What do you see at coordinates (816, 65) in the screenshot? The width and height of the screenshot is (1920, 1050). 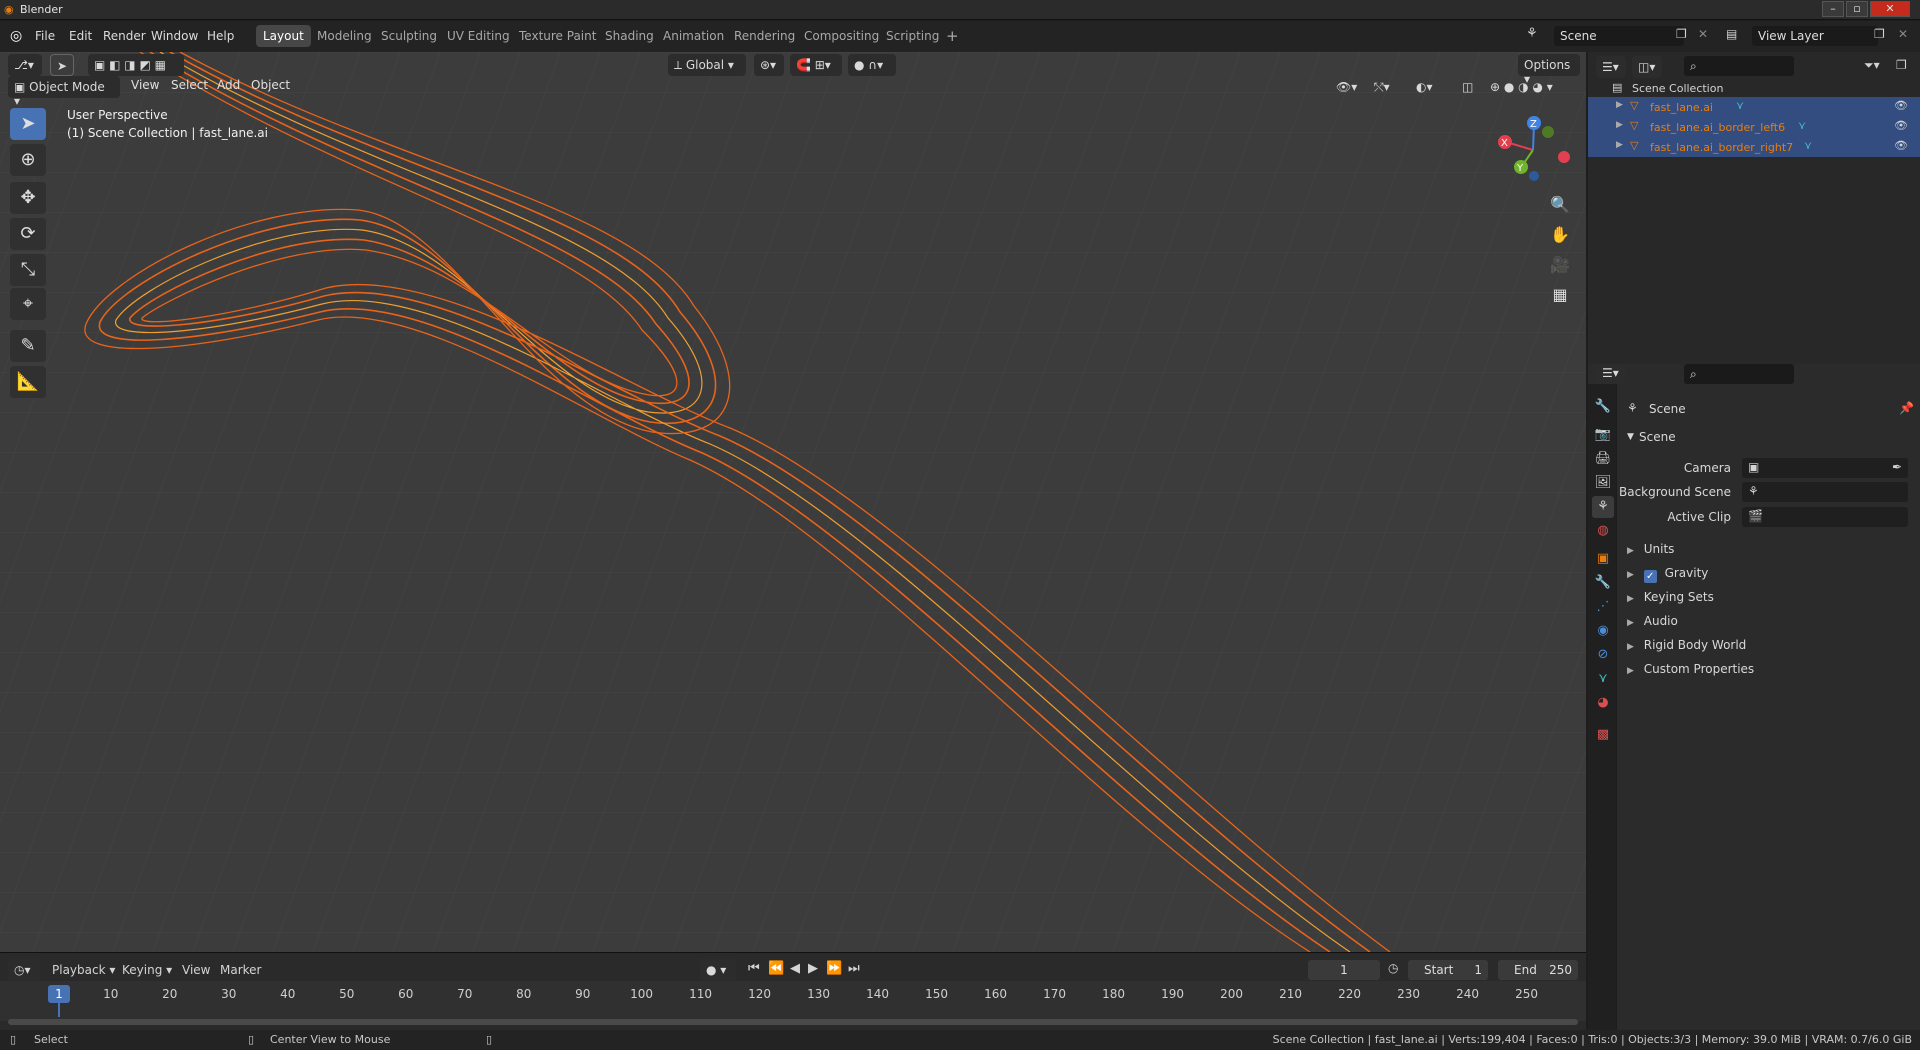 I see `snap-toggle: 🧲 ⊞▾` at bounding box center [816, 65].